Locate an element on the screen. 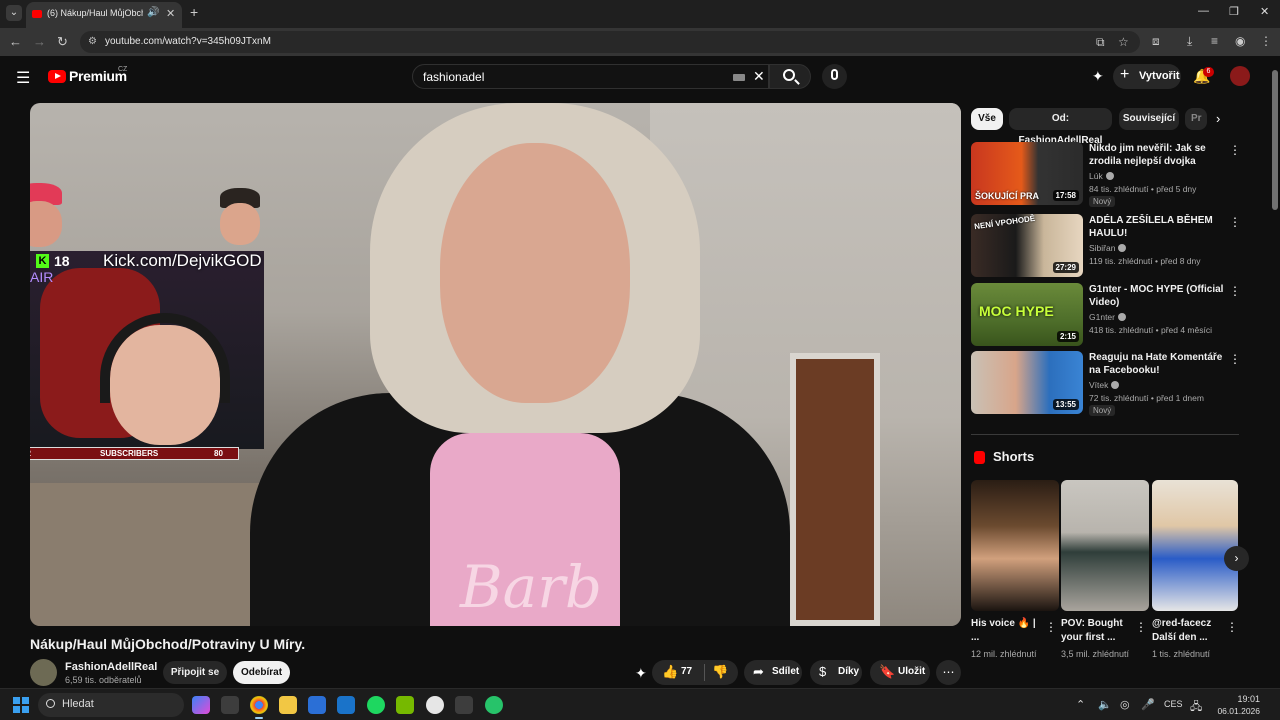  short-item: His voice 🔥 | ... 12 mil. zhlédnutí ⋮ is located at coordinates (1015, 575).